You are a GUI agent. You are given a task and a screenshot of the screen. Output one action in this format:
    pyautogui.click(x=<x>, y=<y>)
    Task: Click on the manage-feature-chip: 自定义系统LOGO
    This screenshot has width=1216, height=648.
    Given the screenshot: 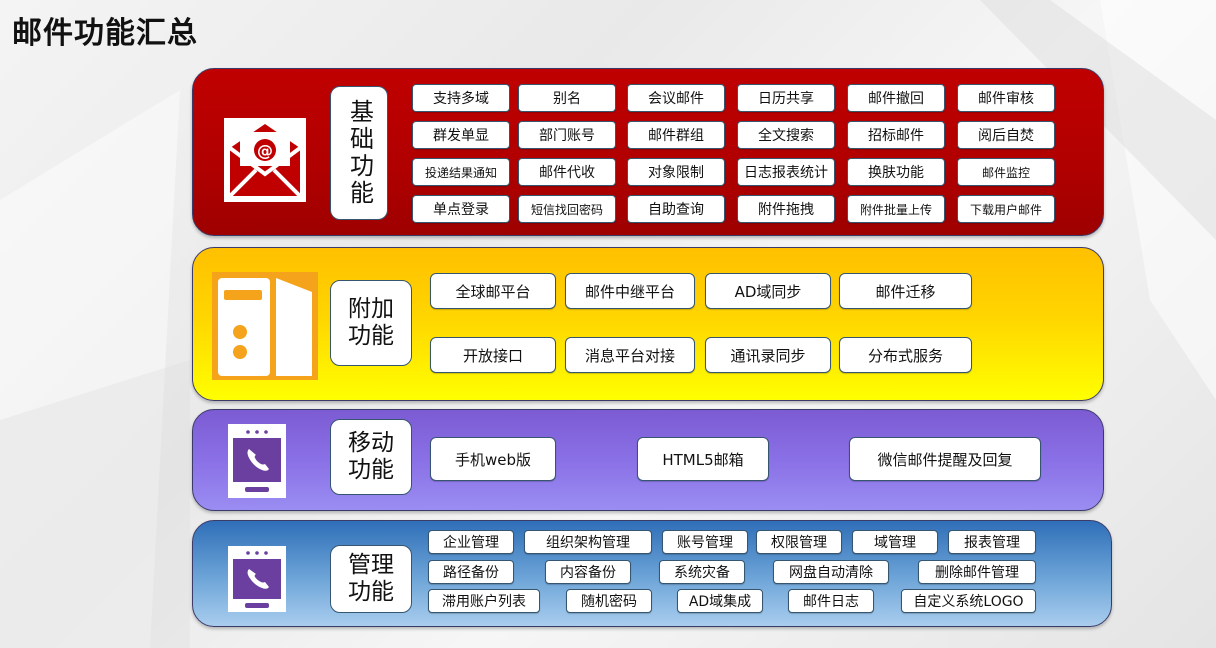 What is the action you would take?
    pyautogui.click(x=968, y=601)
    